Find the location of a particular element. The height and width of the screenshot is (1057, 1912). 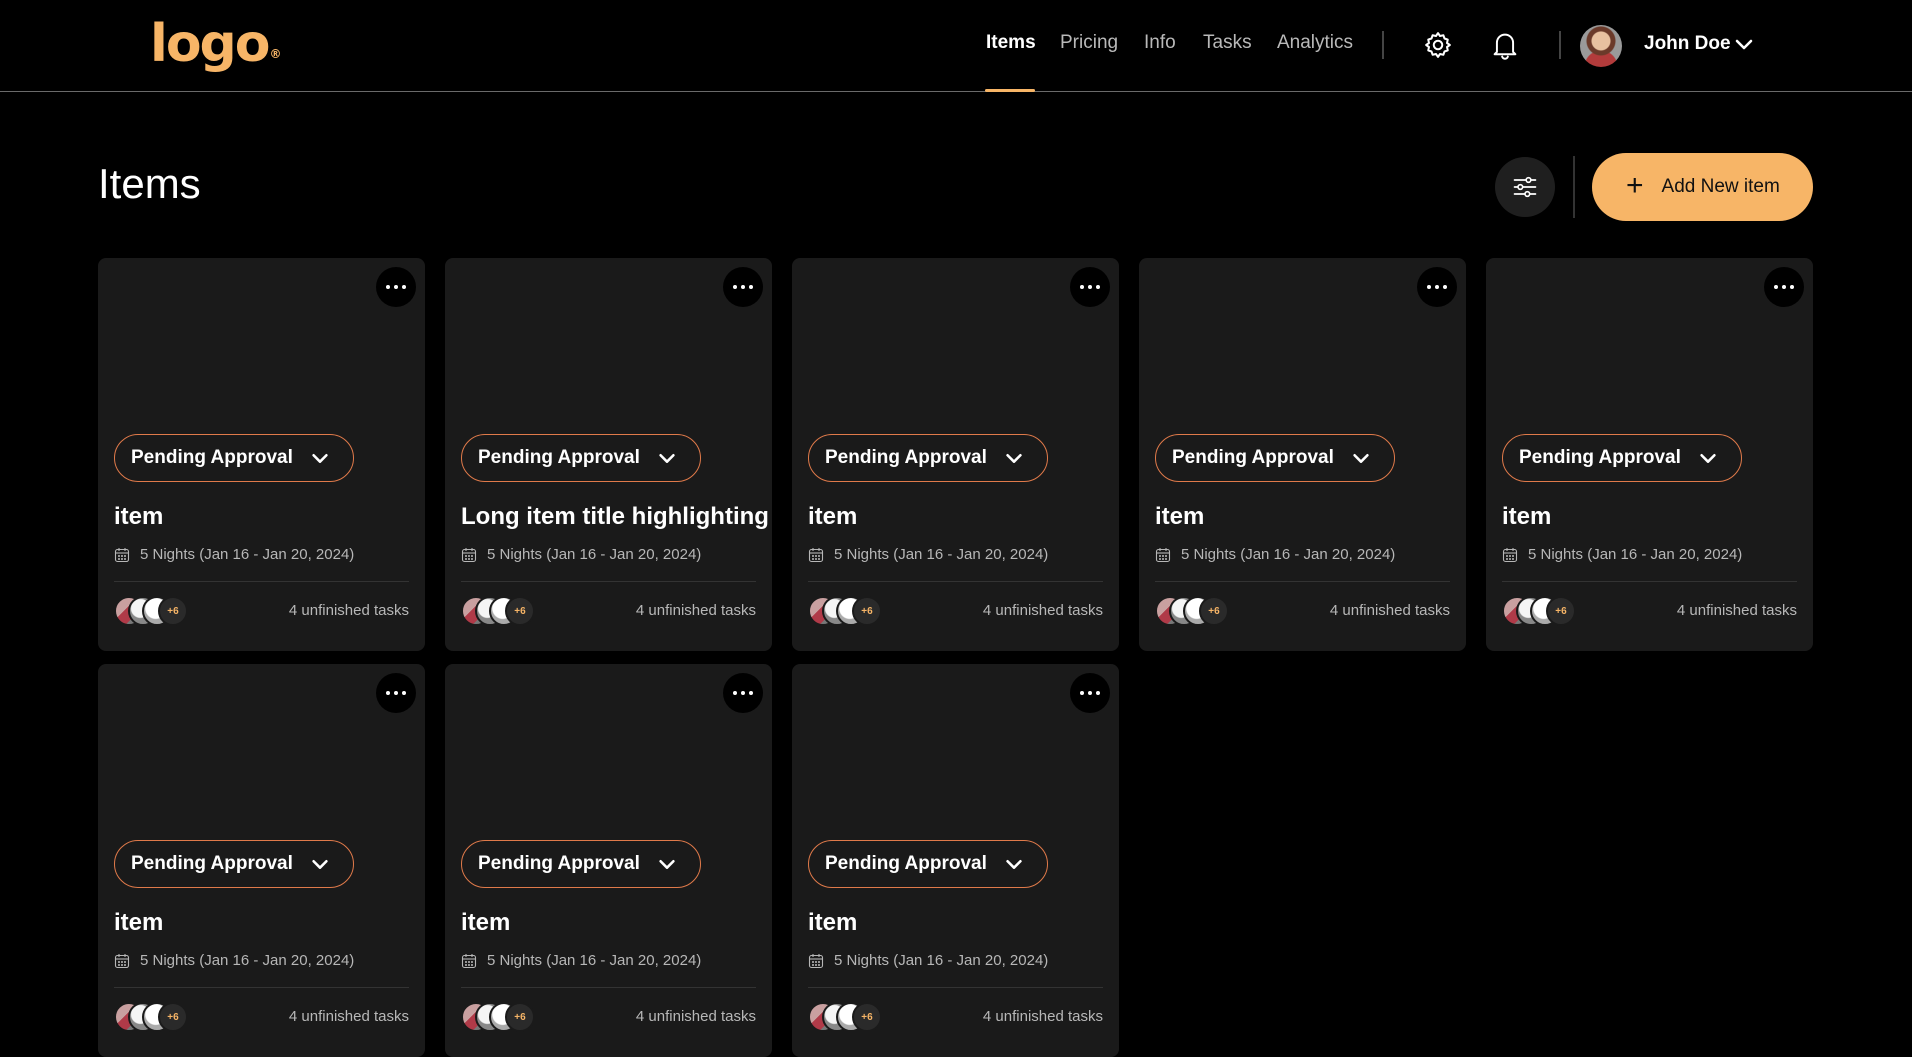

sliders-icon is located at coordinates (1525, 187).